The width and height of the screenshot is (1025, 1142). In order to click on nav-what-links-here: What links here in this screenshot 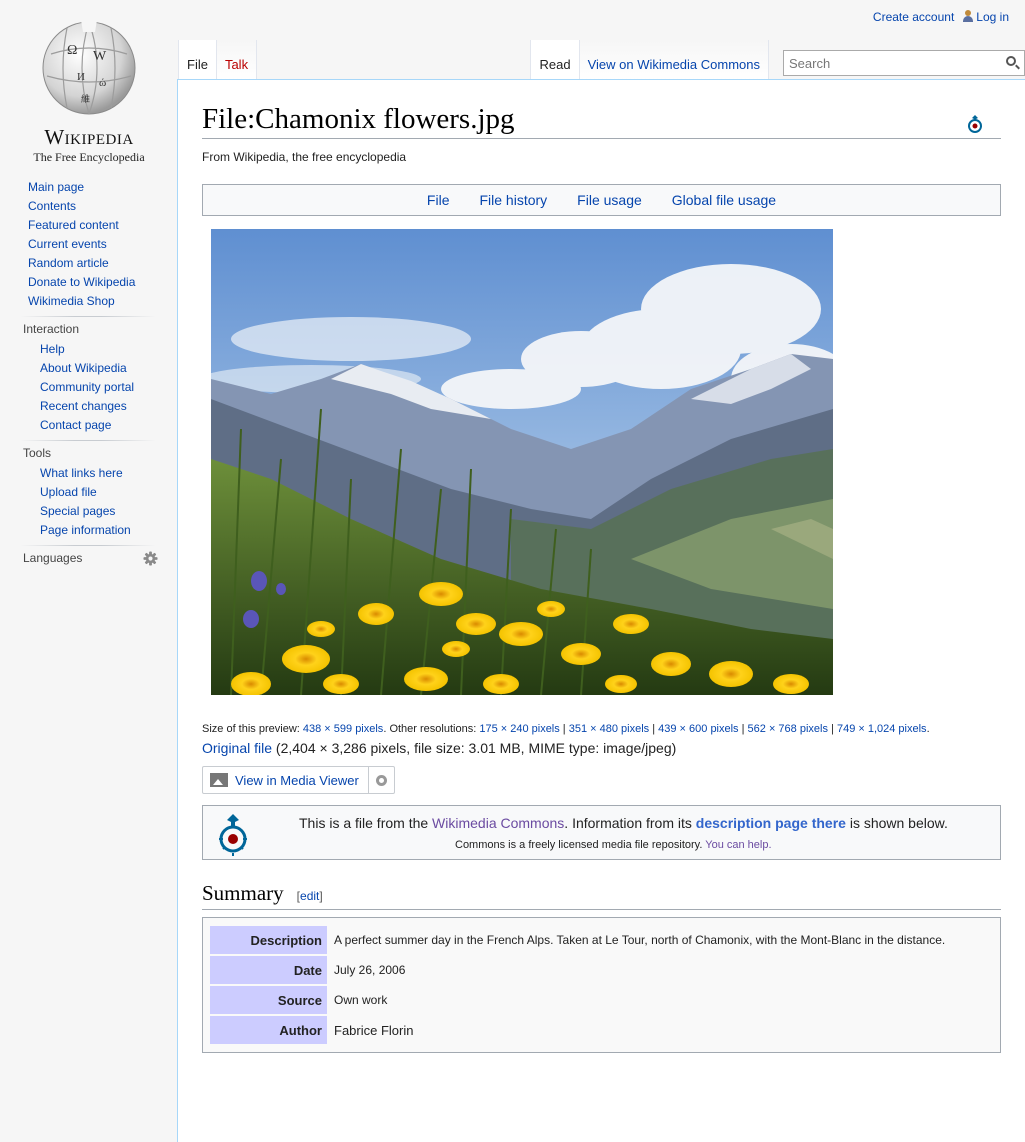, I will do `click(81, 473)`.